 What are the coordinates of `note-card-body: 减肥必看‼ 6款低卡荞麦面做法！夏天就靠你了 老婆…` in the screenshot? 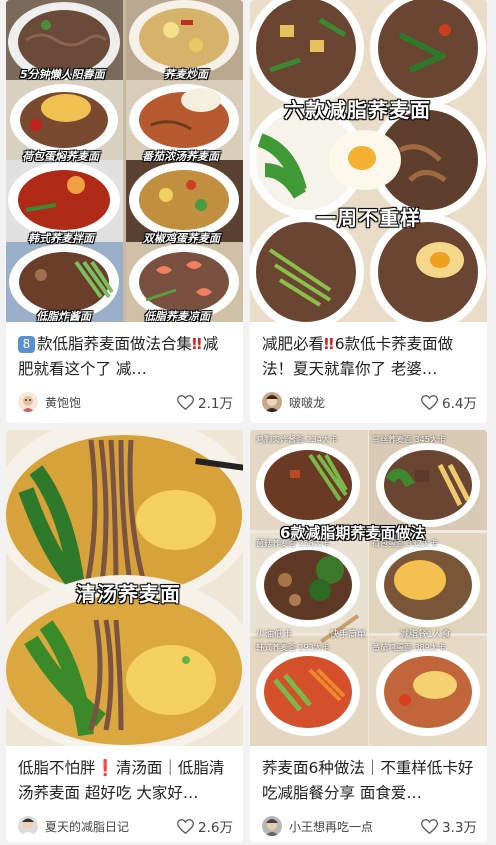 It's located at (368, 352).